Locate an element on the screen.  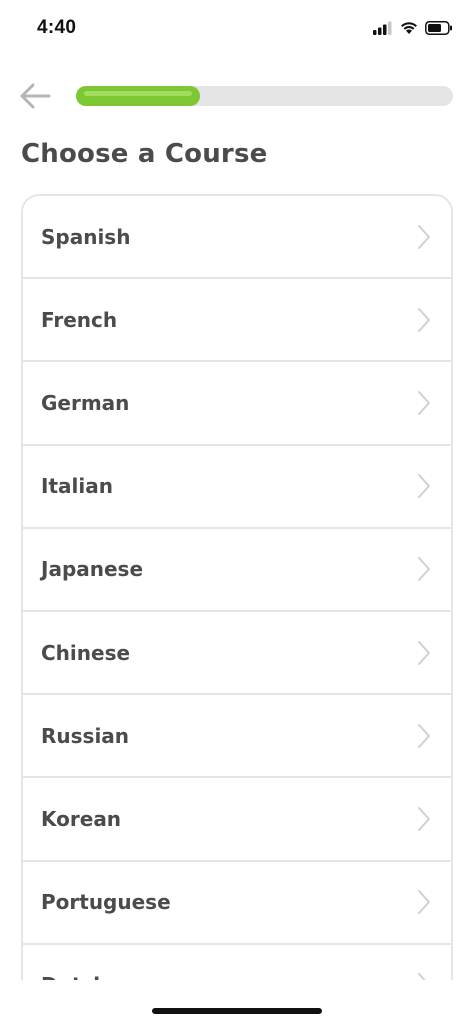
bottom-area is located at coordinates (236, 1002).